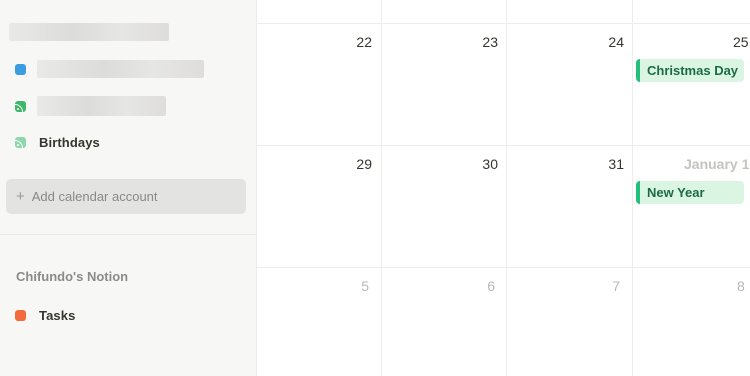 Image resolution: width=750 pixels, height=376 pixels. What do you see at coordinates (741, 42) in the screenshot?
I see `day-number: 25` at bounding box center [741, 42].